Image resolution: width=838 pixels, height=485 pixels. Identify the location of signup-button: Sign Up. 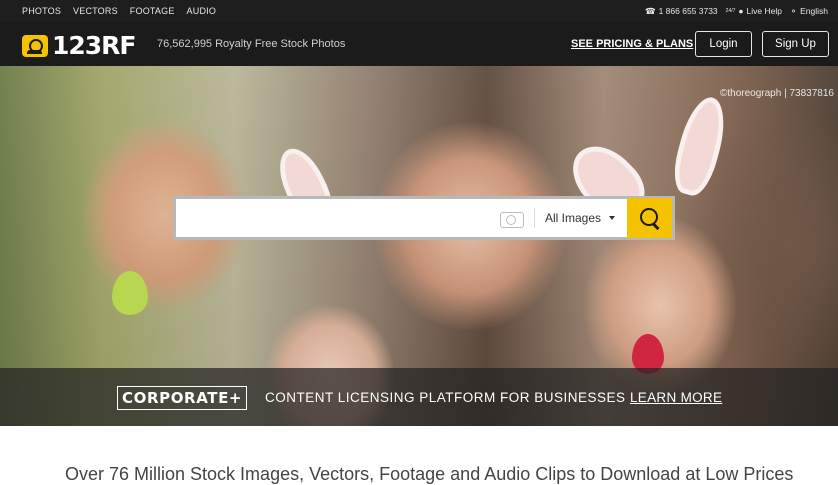
(795, 44).